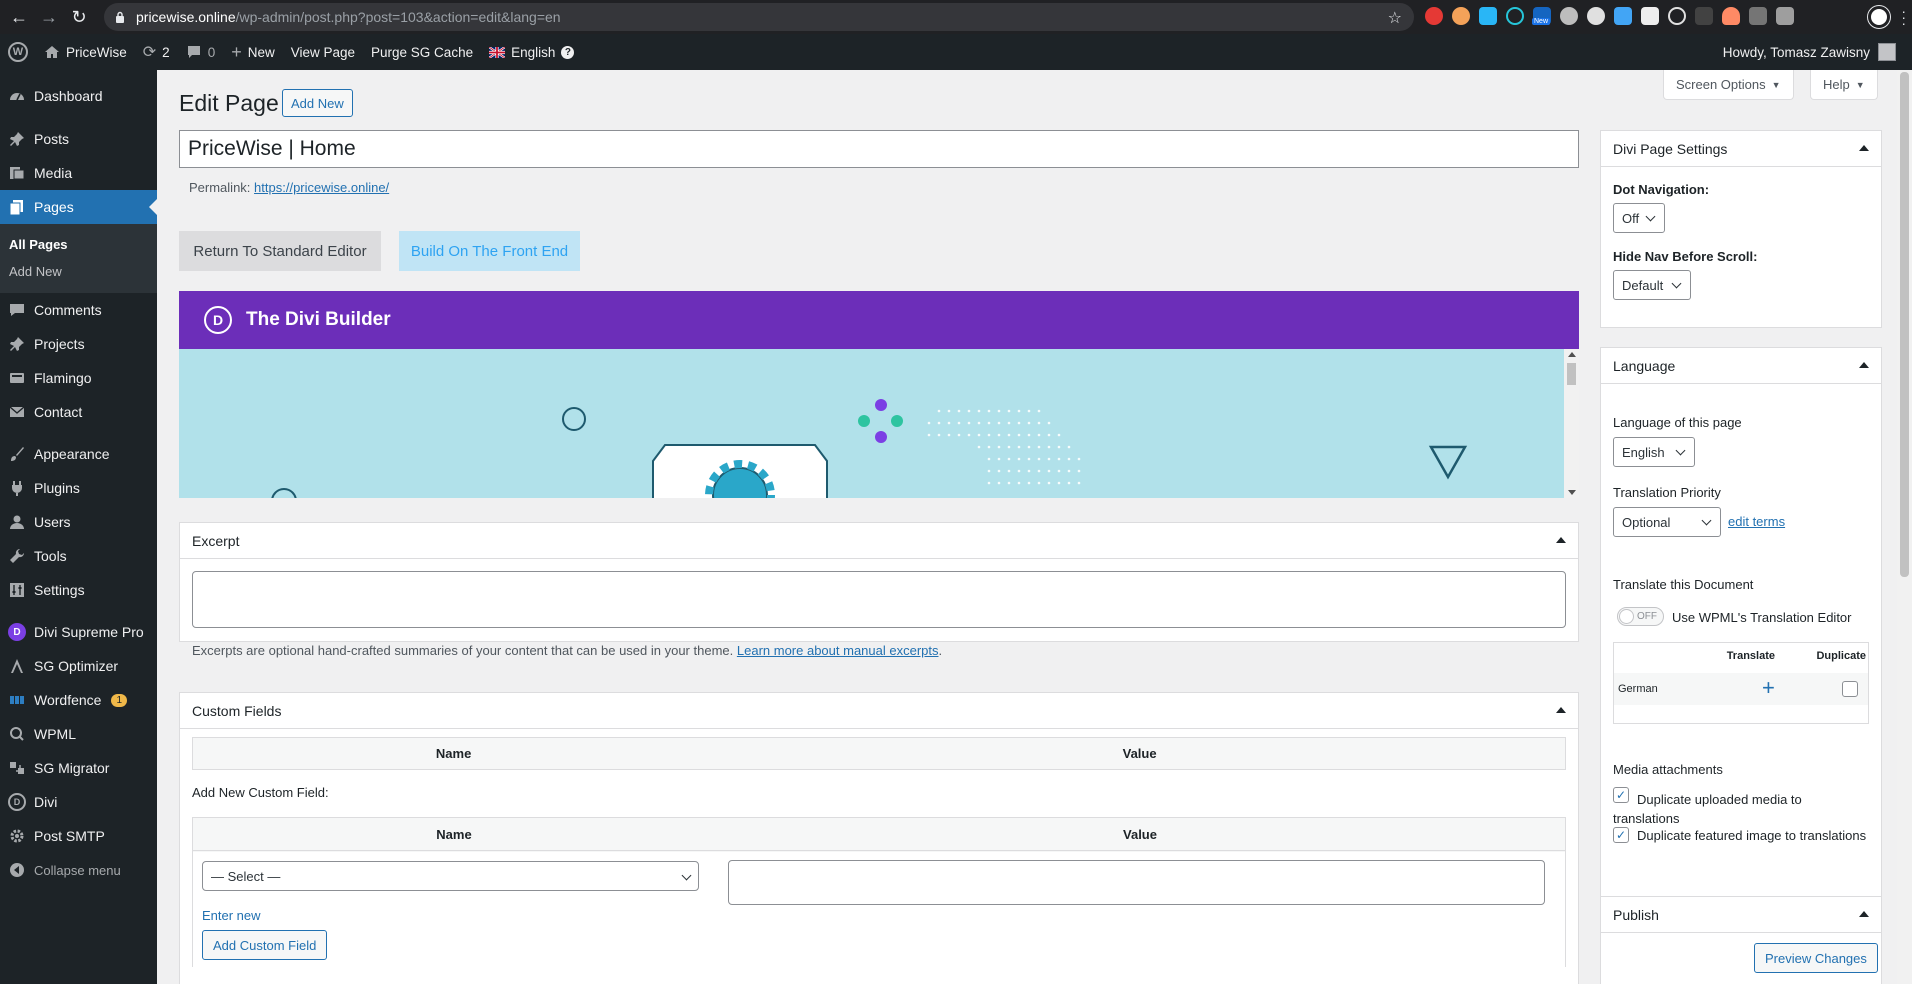 Image resolution: width=1912 pixels, height=984 pixels. What do you see at coordinates (879, 423) in the screenshot?
I see `divi-preview-area` at bounding box center [879, 423].